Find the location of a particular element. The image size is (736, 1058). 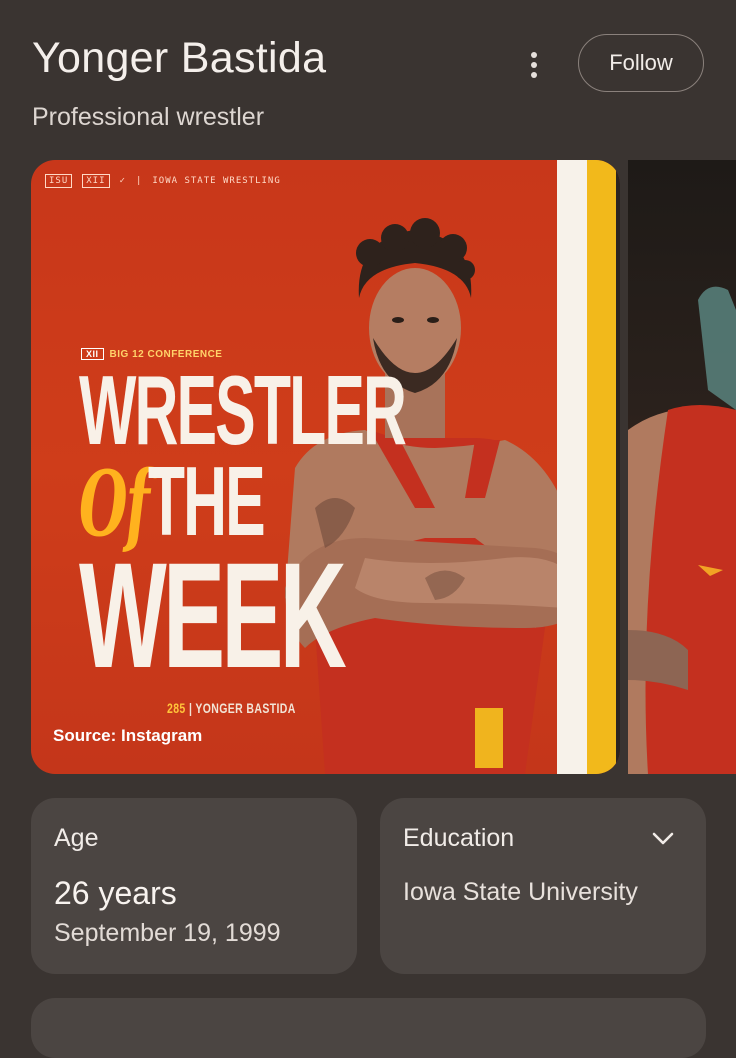

entity-title: Yonger Bastida is located at coordinates (179, 58).